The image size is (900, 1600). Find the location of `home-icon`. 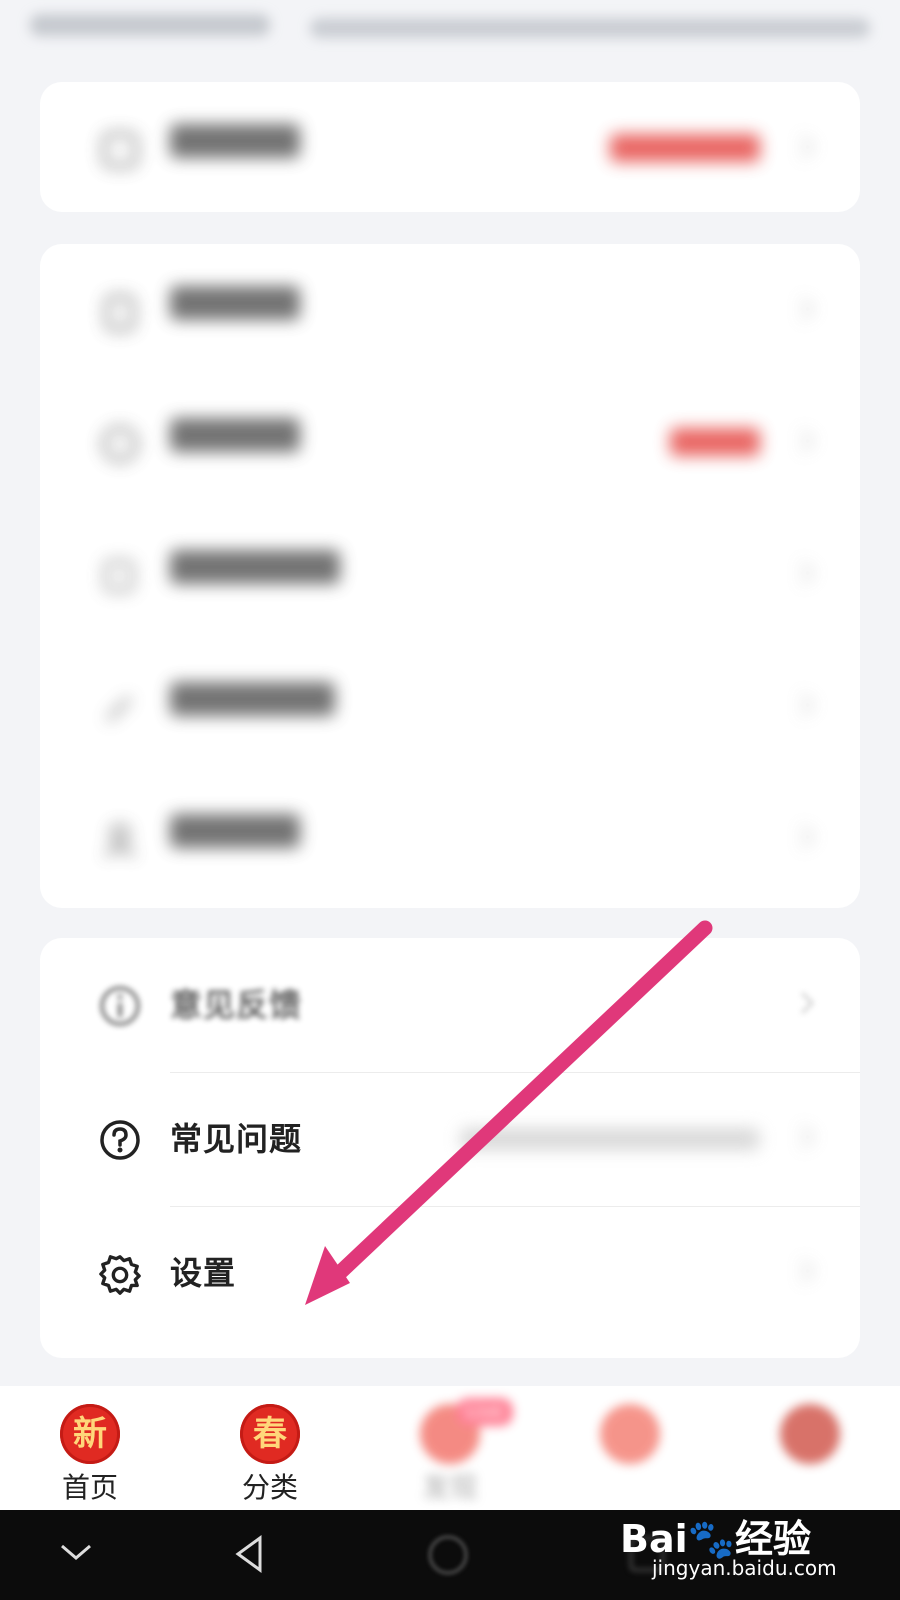

home-icon is located at coordinates (448, 1555).